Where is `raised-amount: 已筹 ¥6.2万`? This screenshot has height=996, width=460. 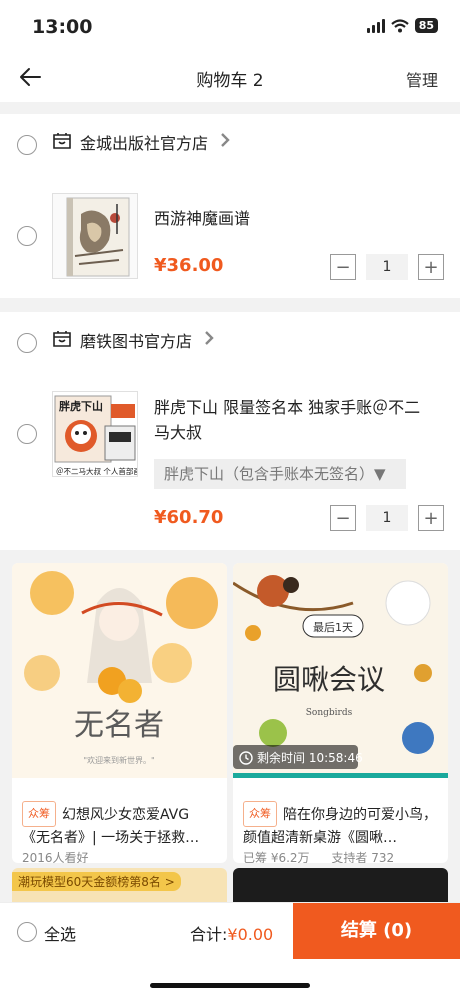 raised-amount: 已筹 ¥6.2万 is located at coordinates (276, 857).